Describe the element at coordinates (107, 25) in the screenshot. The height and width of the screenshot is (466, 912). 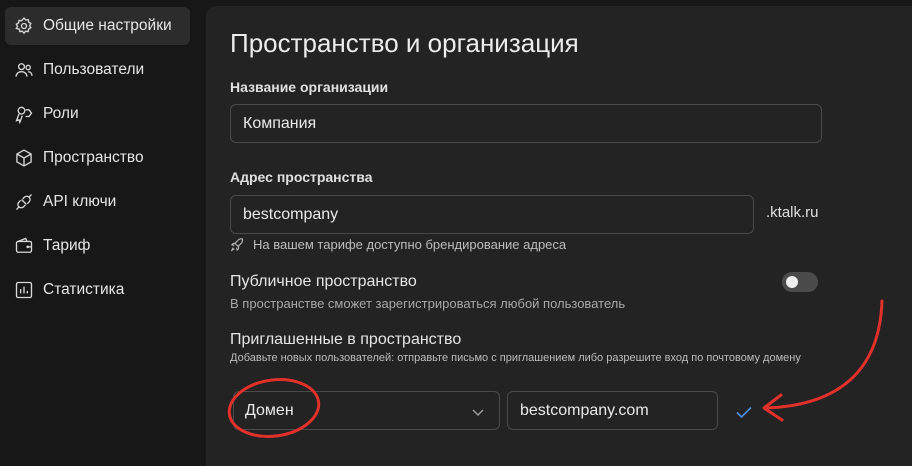
I see `sidebar-item-label: Общие настройки` at that location.